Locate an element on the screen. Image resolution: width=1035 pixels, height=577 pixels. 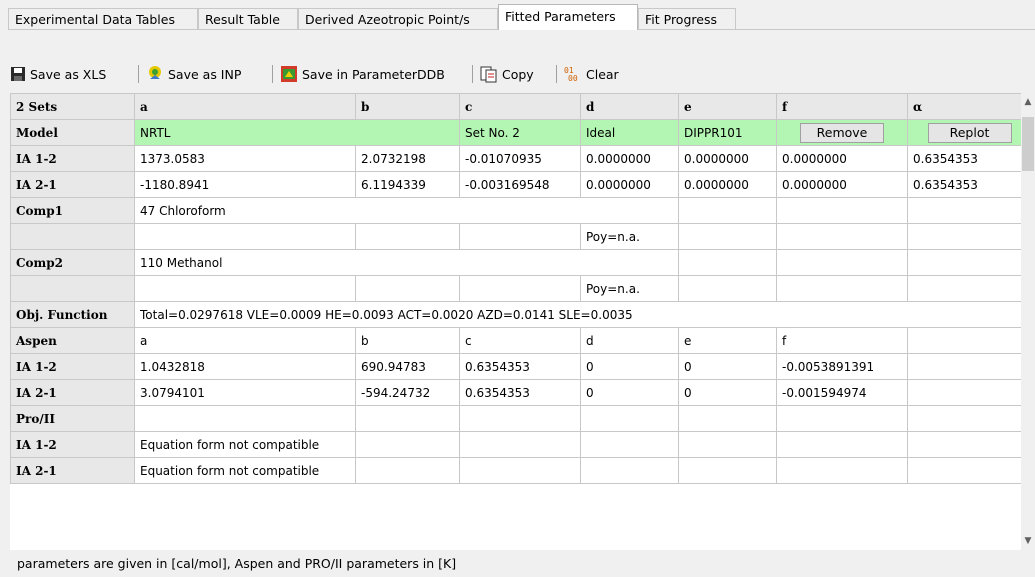
vertical-scrollbar: ▲ ▼ is located at coordinates (1028, 321).